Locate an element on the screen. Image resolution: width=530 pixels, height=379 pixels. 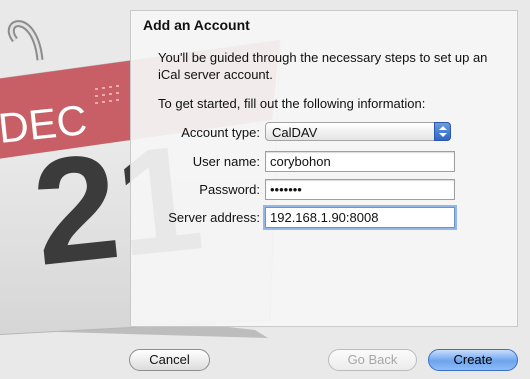
password-input: ••••••• is located at coordinates (360, 189).